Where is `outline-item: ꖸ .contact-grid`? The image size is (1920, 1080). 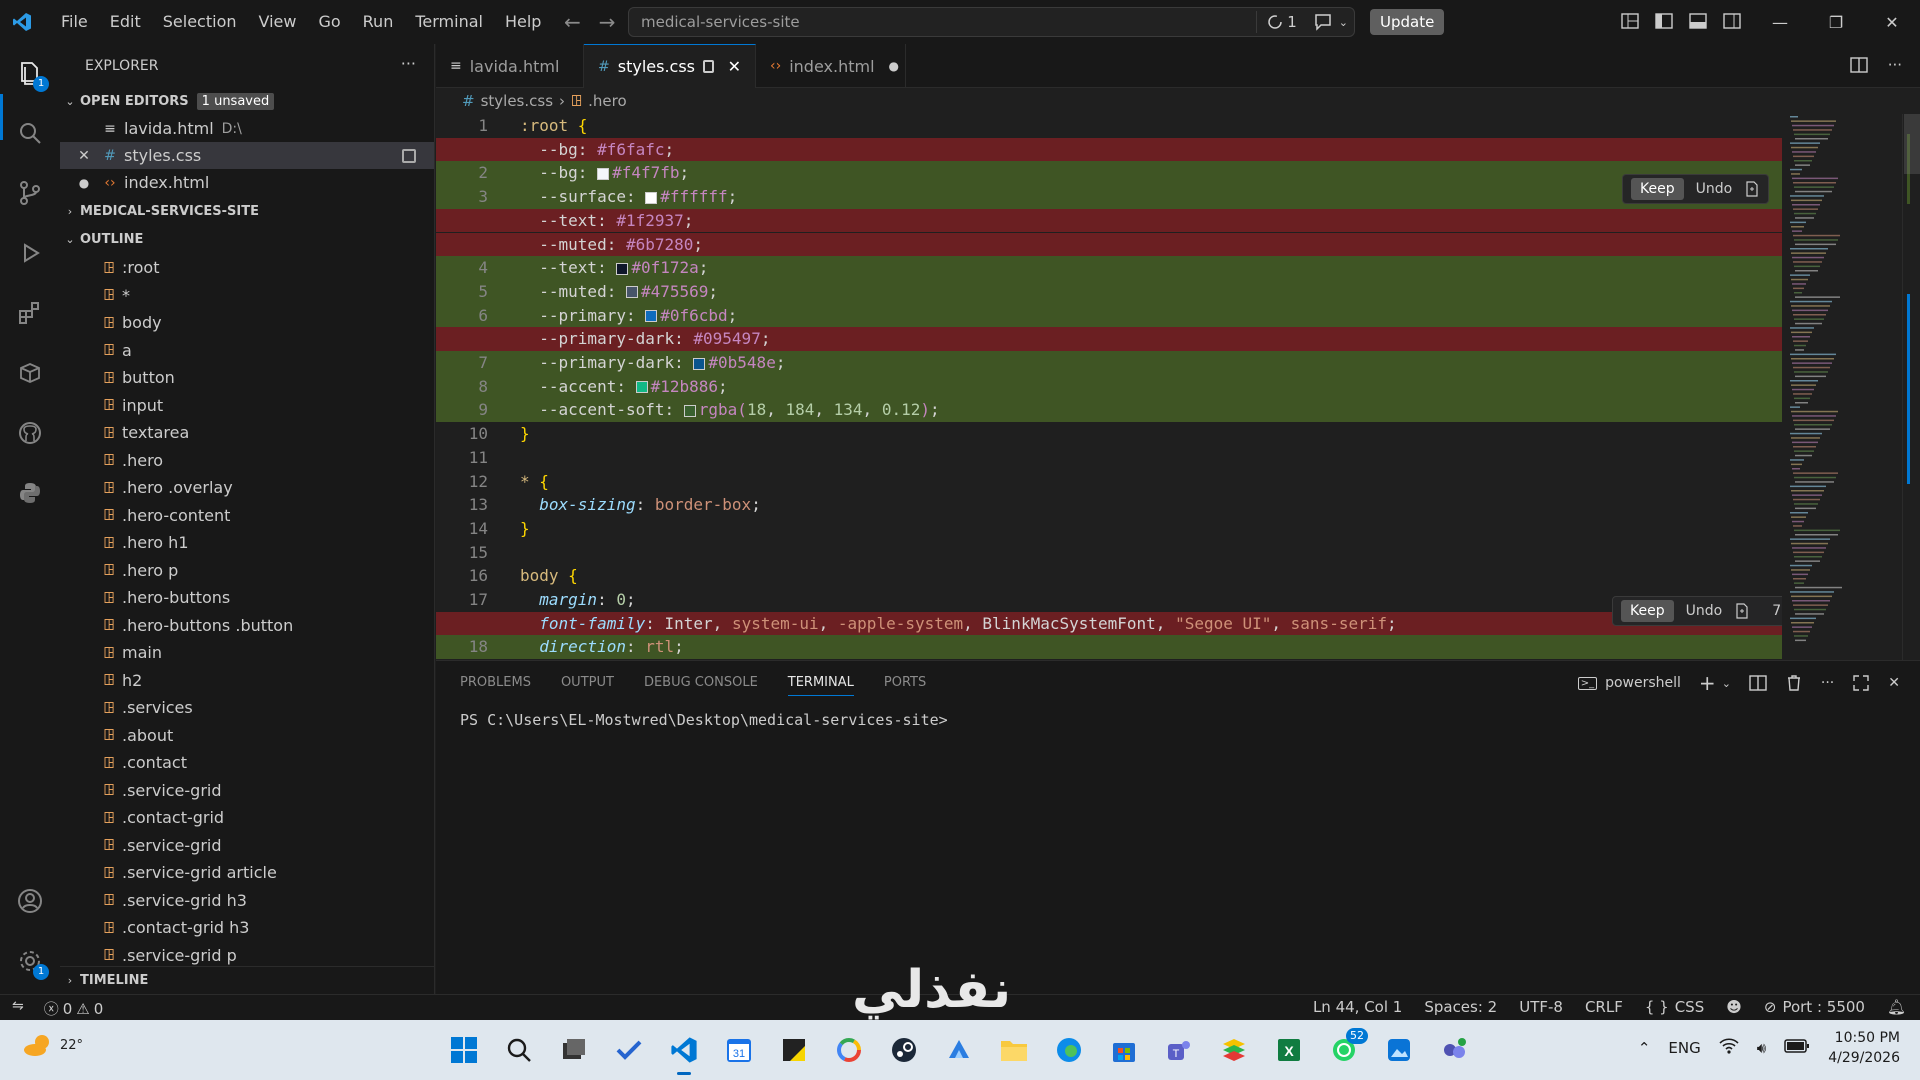 outline-item: ꖸ .contact-grid is located at coordinates (247, 817).